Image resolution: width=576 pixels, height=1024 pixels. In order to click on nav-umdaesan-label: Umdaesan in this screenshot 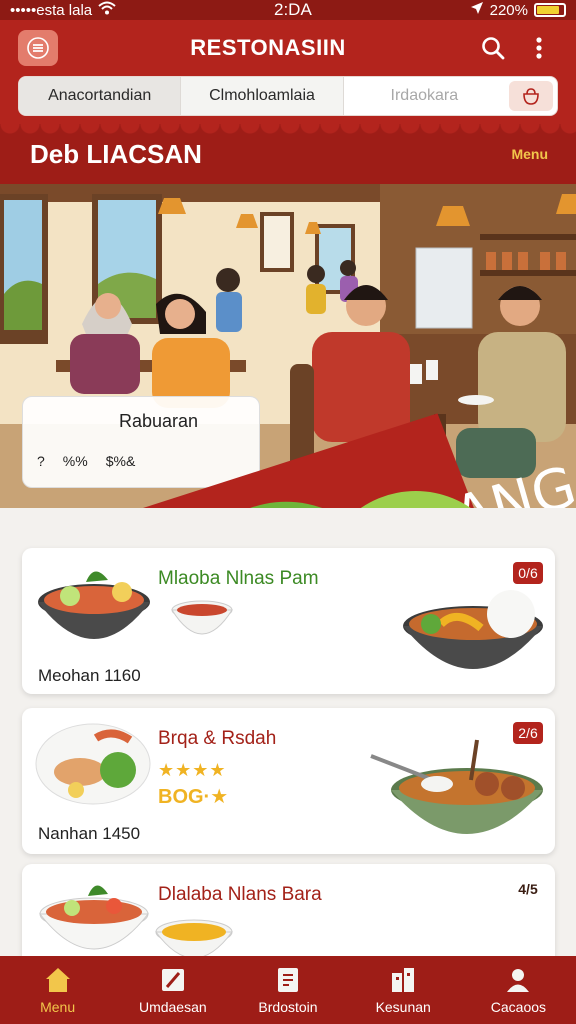, I will do `click(172, 1007)`.